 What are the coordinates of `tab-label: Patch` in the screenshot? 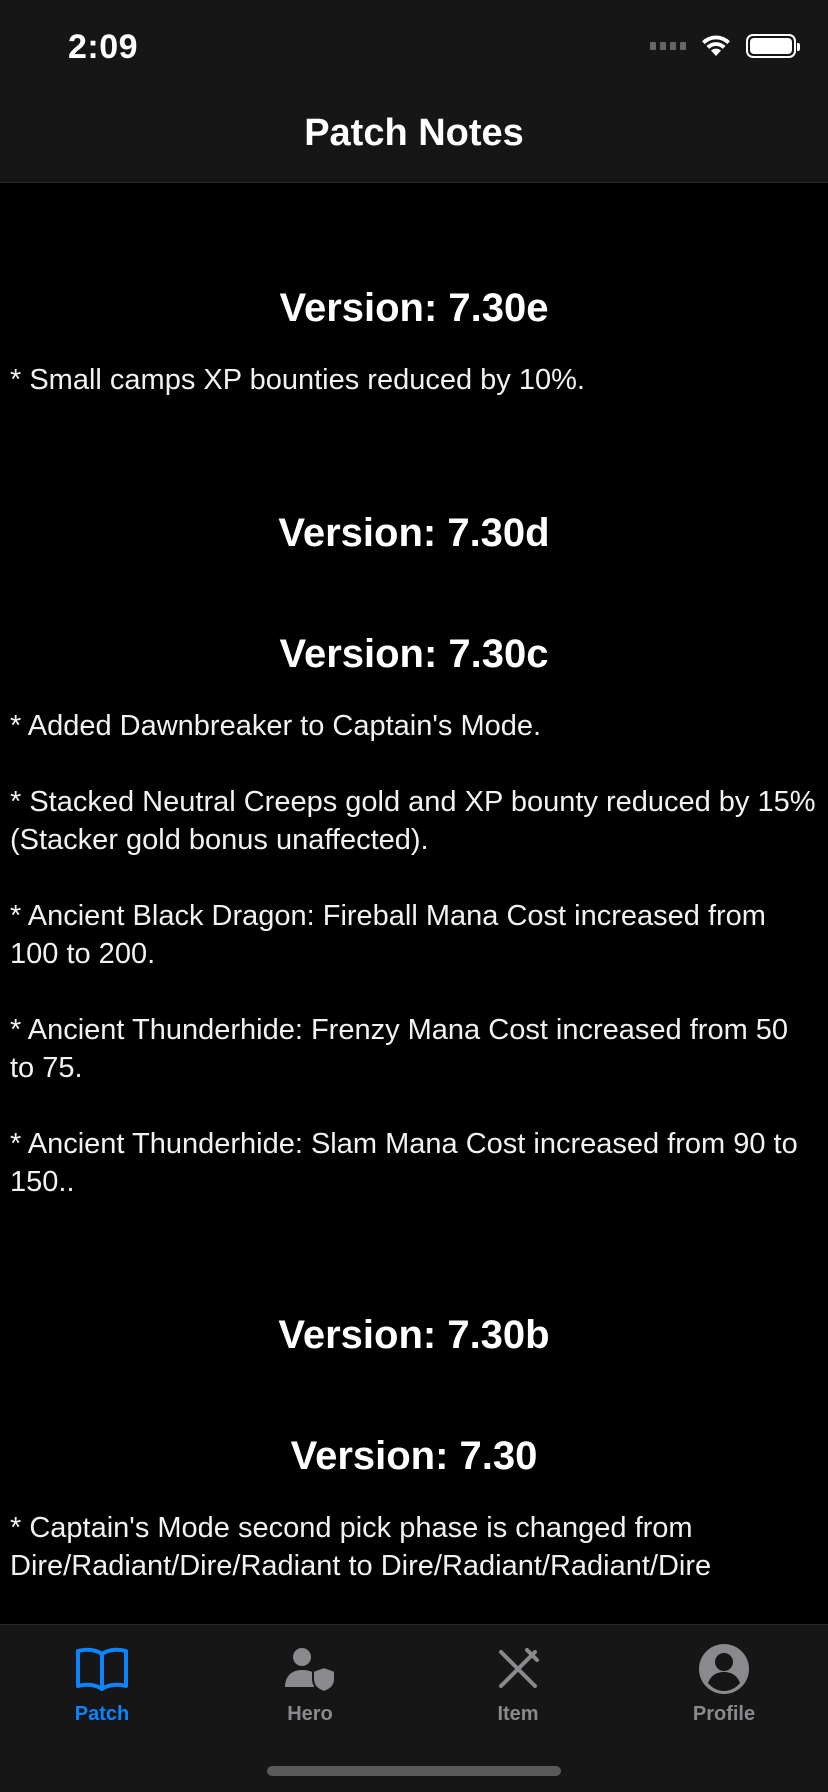 It's located at (102, 1714).